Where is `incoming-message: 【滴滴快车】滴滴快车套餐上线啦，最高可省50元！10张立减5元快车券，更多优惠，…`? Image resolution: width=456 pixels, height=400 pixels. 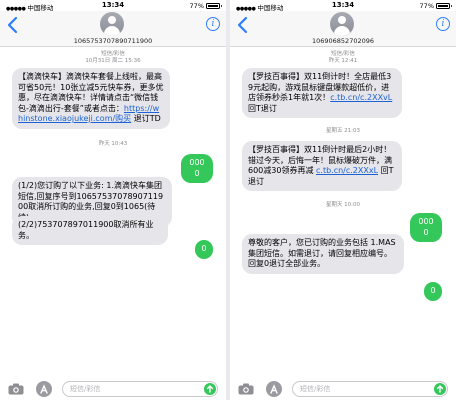
incoming-message: 【滴滴快车】滴滴快车套餐上线啦，最高可省50元！10张立减5元快车券，更多优惠，… is located at coordinates (91, 98).